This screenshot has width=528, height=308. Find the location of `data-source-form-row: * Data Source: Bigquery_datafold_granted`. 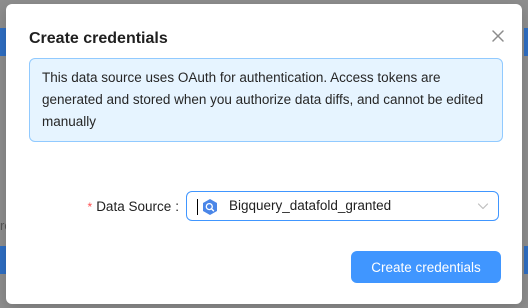

data-source-form-row: * Data Source: Bigquery_datafold_granted is located at coordinates (264, 207).